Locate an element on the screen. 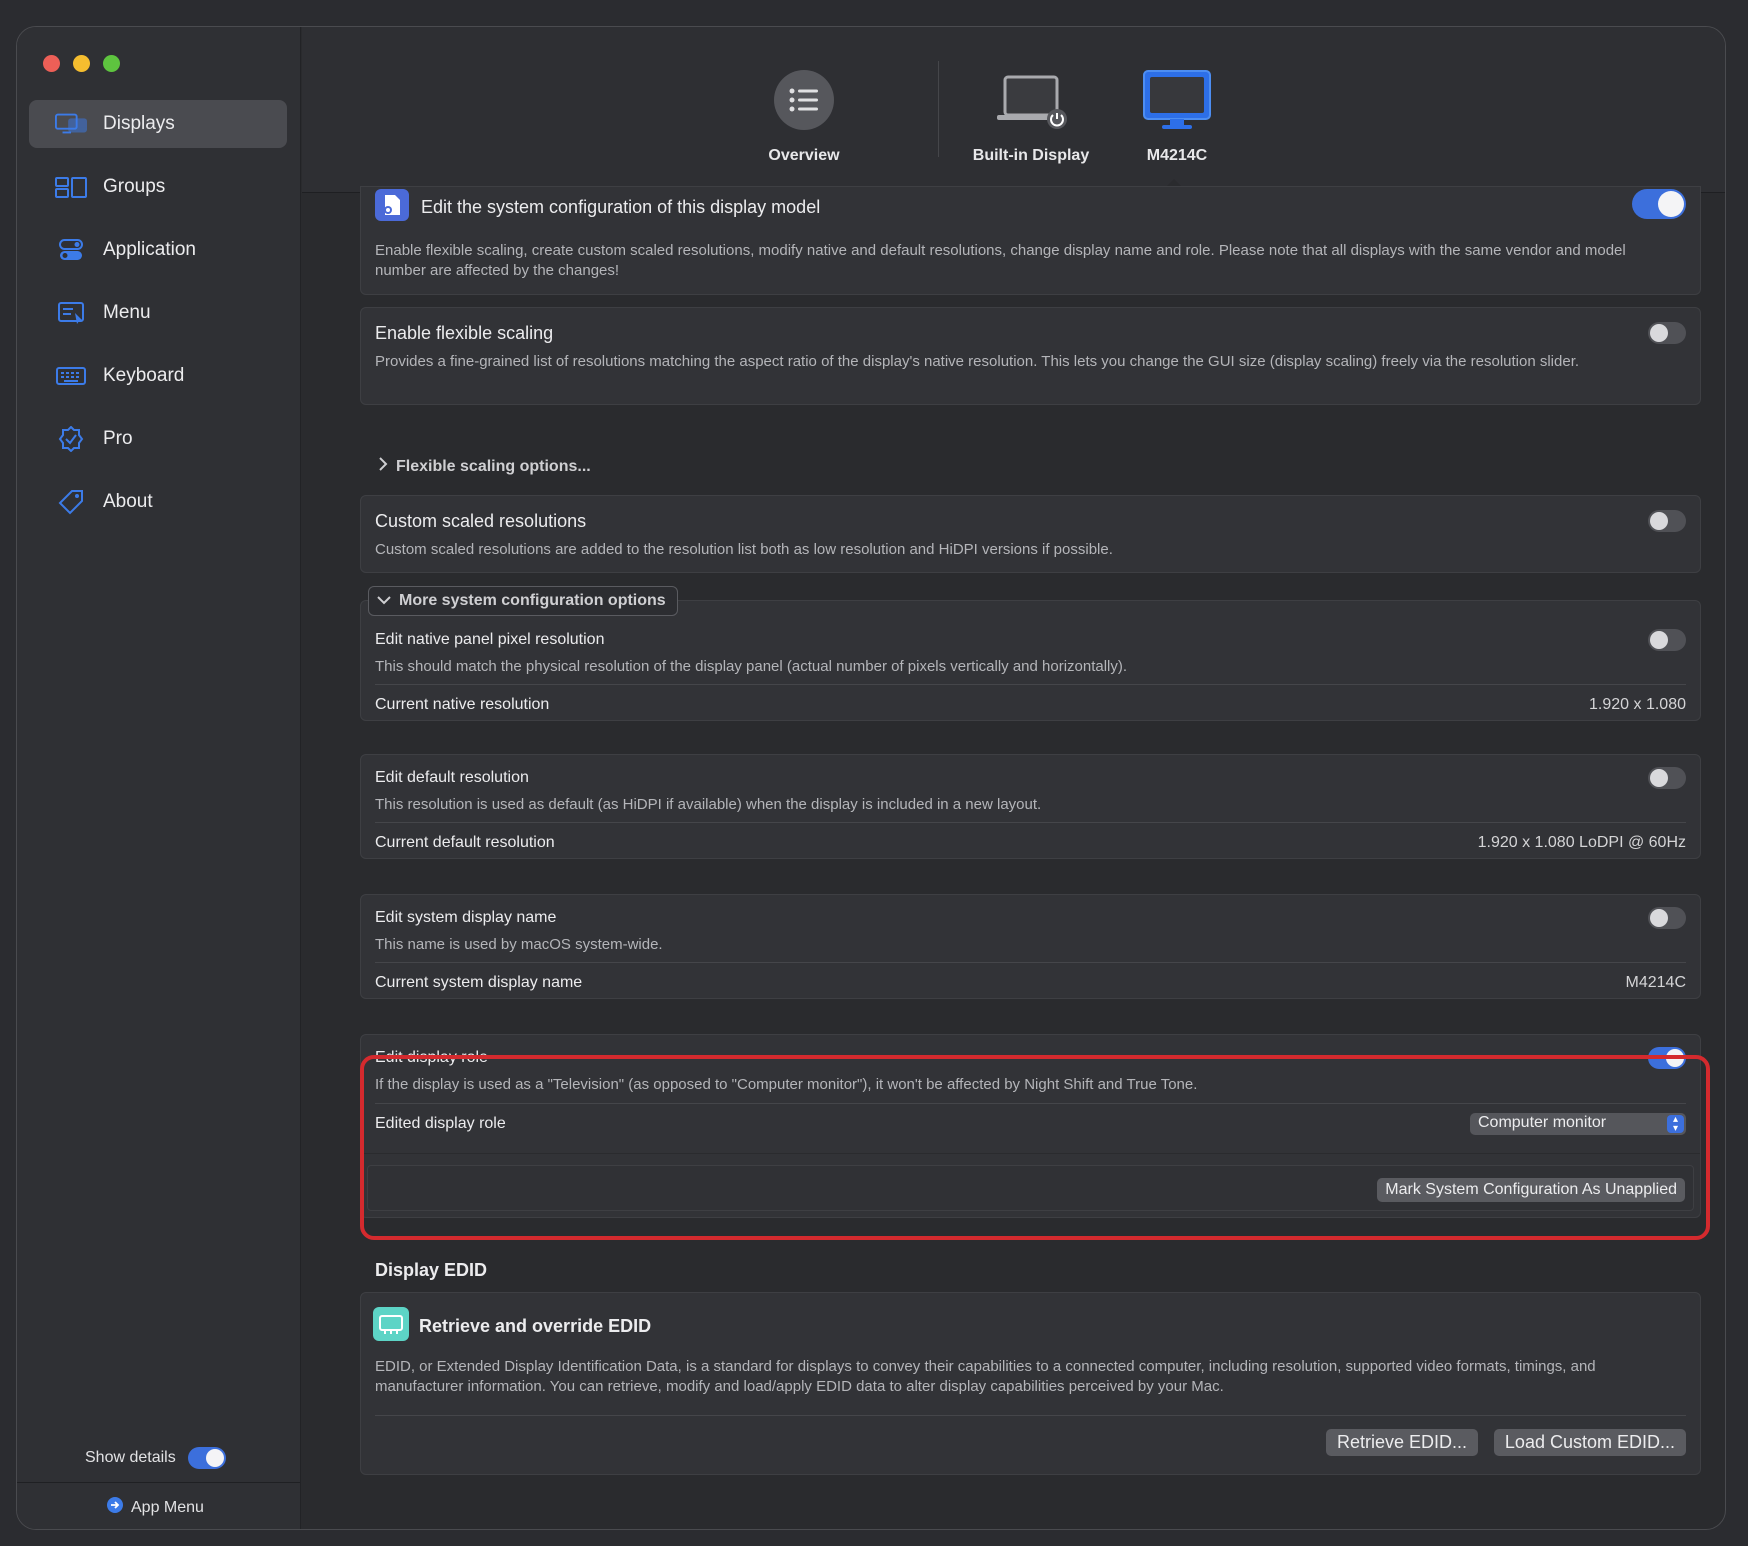 This screenshot has height=1546, width=1748. app-menu-label: App Menu is located at coordinates (167, 1507).